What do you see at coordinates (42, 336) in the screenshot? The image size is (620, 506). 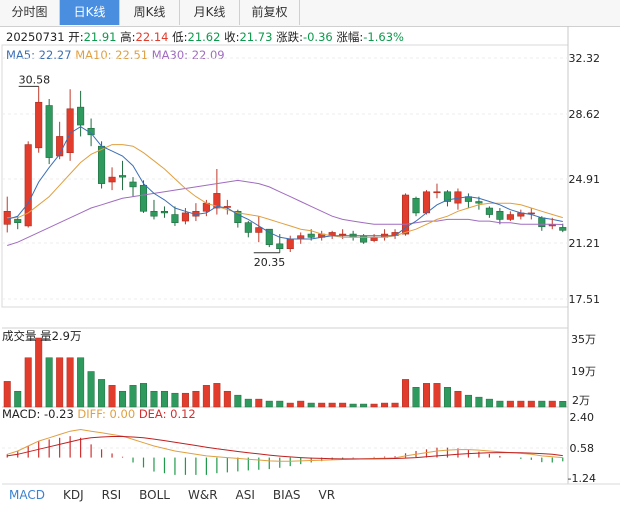 I see `volume-label: 成交量 量2.9万` at bounding box center [42, 336].